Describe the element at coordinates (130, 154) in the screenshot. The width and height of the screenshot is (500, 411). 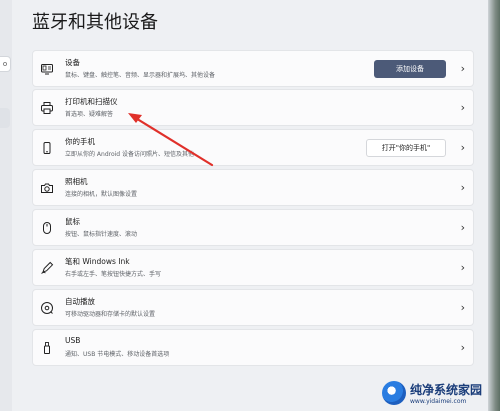
I see `card-description: 立即从你的 Android 设备访问照片、短信及其他` at that location.